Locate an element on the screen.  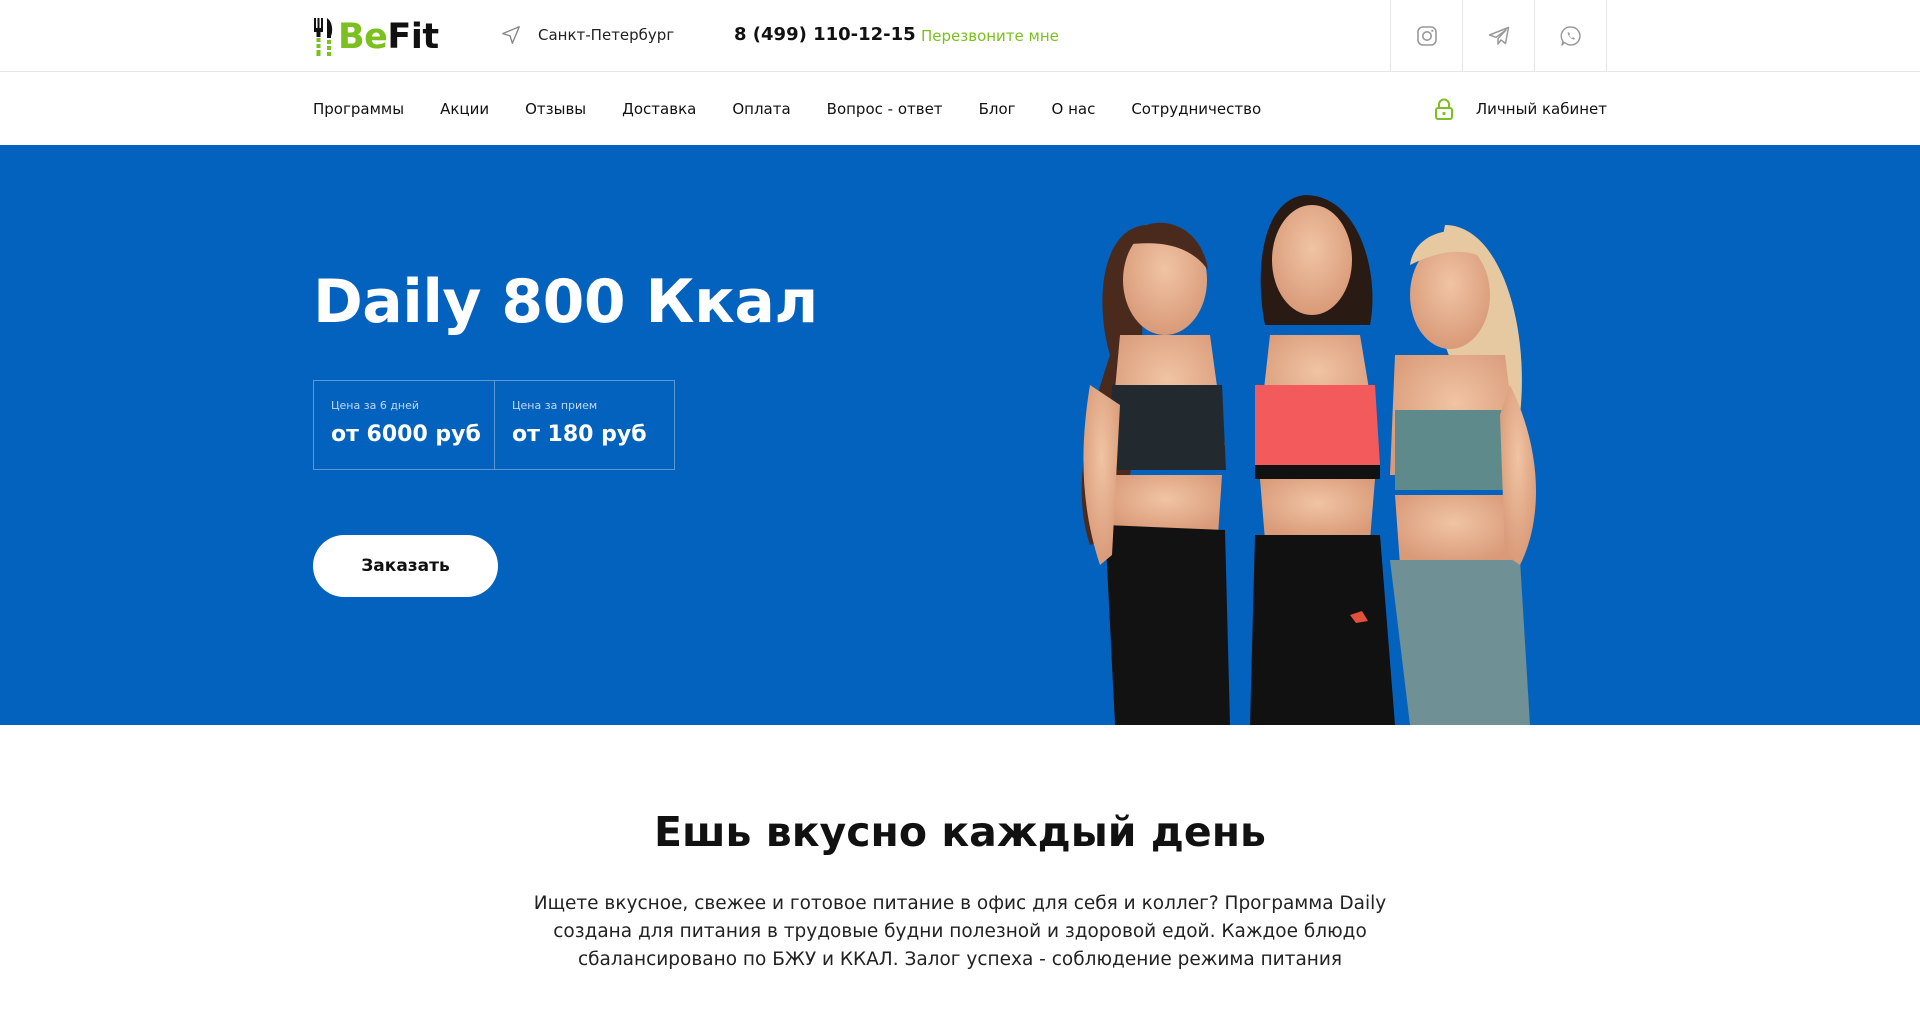
logo-text-fit: Fit is located at coordinates (413, 36).